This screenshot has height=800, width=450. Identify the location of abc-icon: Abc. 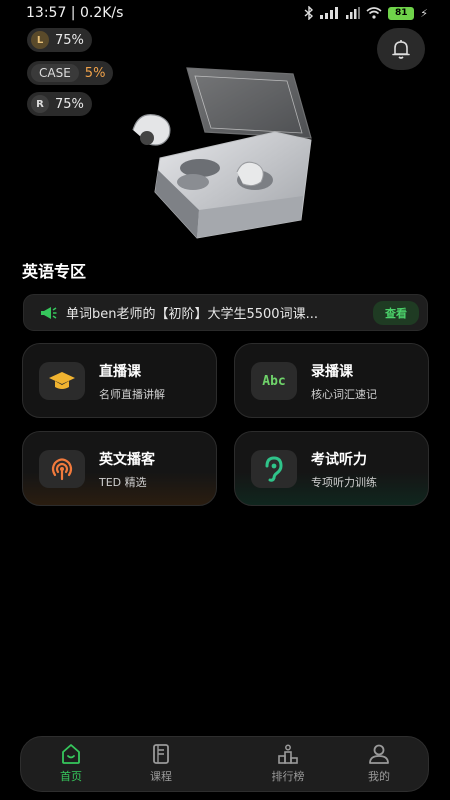
(274, 381).